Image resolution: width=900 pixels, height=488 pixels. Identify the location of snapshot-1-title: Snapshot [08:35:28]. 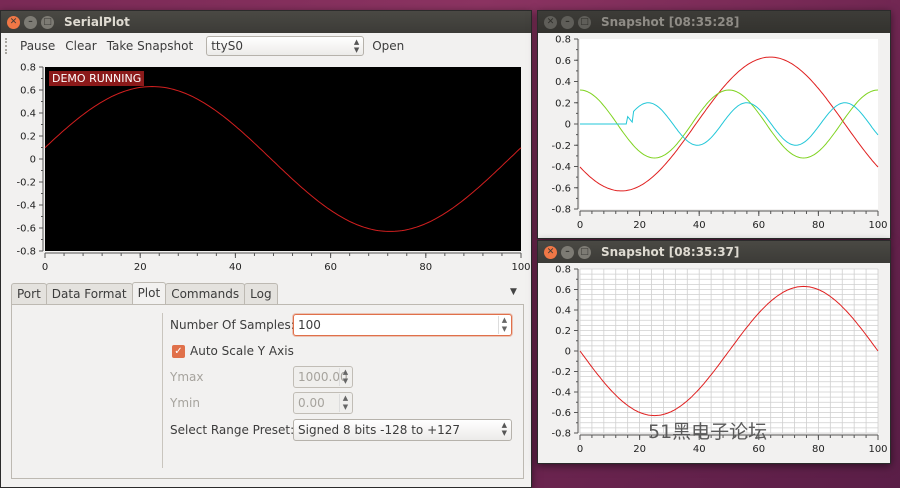
(670, 22).